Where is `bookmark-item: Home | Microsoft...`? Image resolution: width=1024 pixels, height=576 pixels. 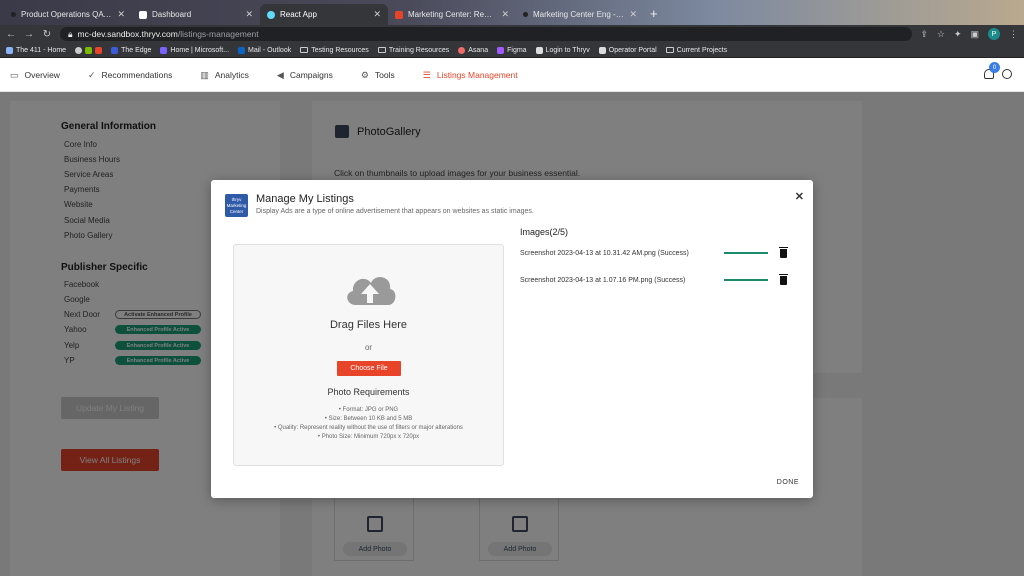
bookmark-item: Home | Microsoft... is located at coordinates (195, 50).